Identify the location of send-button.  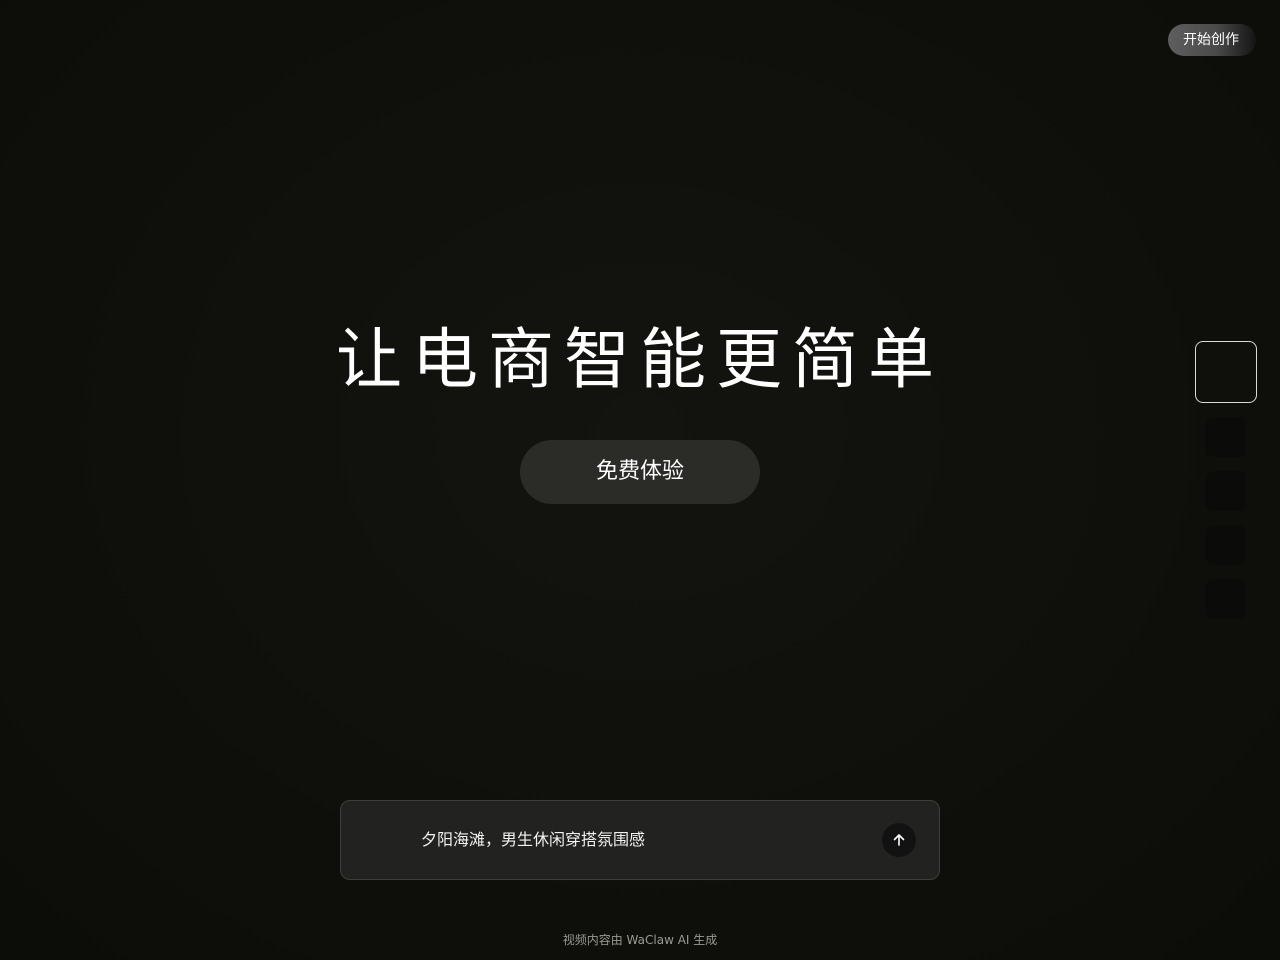
(899, 840).